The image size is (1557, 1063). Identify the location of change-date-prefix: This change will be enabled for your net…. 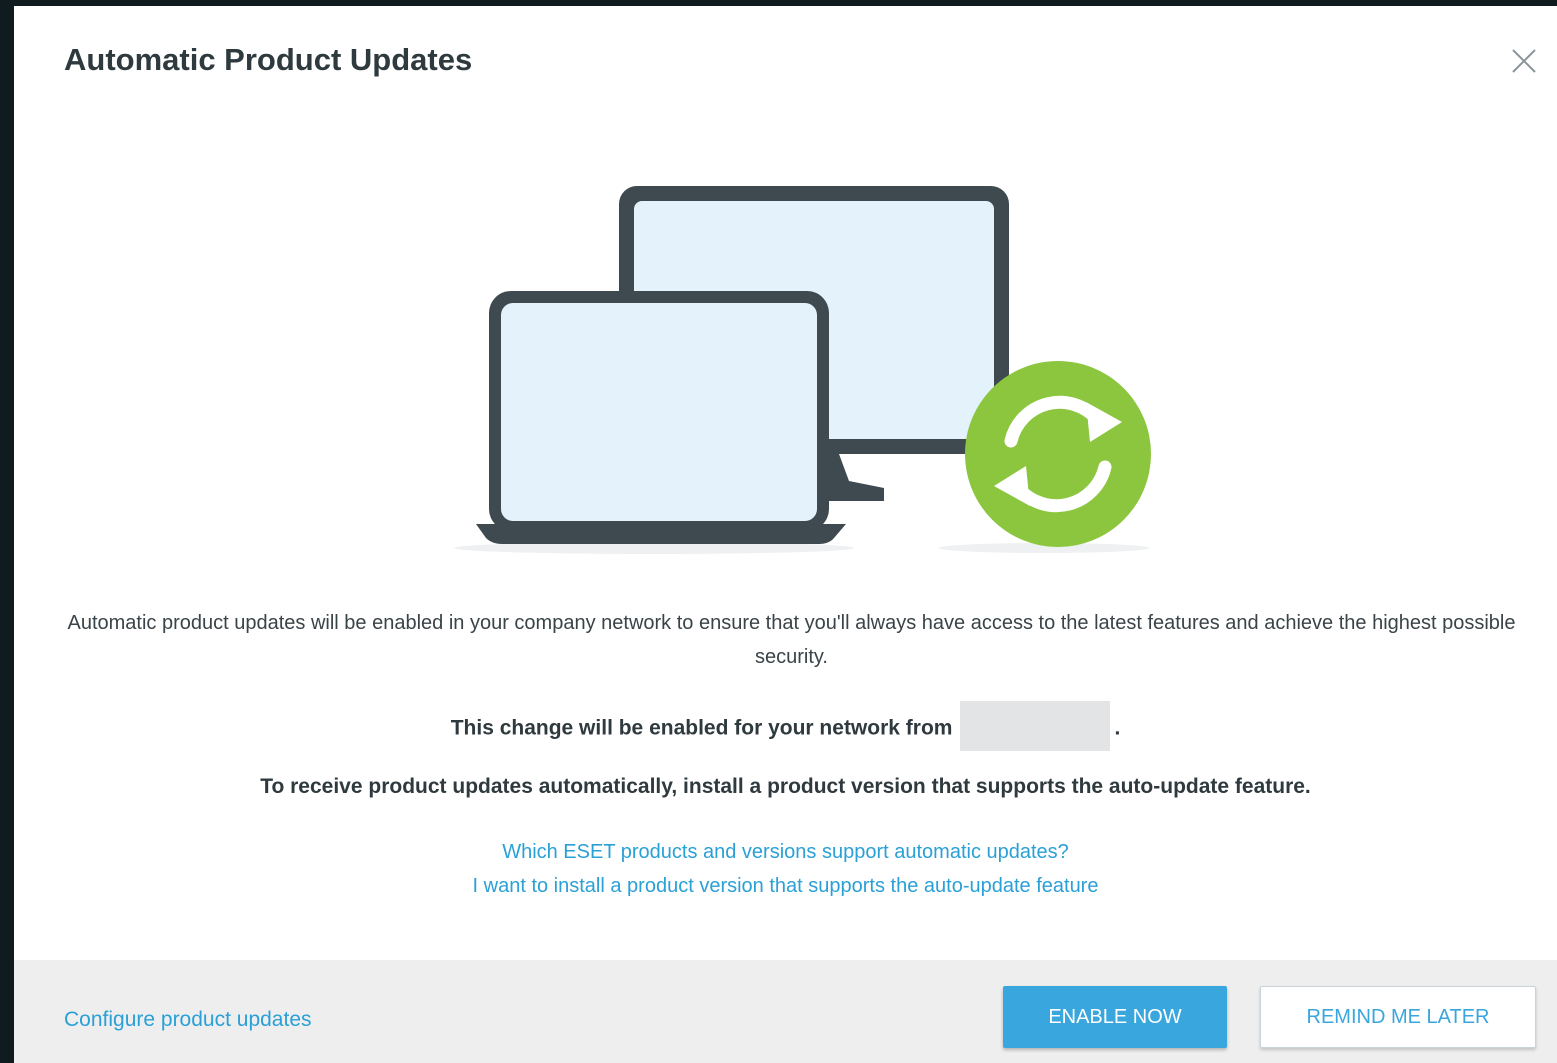
(701, 728).